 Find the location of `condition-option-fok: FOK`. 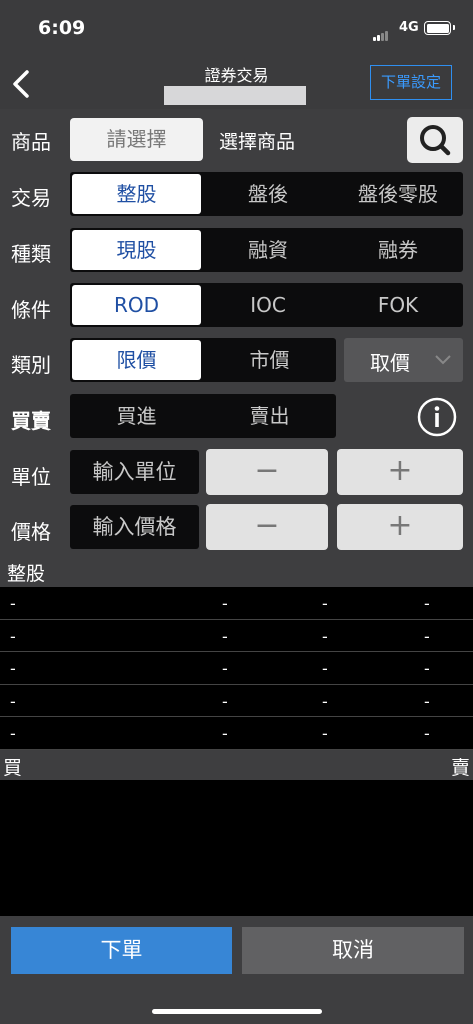

condition-option-fok: FOK is located at coordinates (398, 305).